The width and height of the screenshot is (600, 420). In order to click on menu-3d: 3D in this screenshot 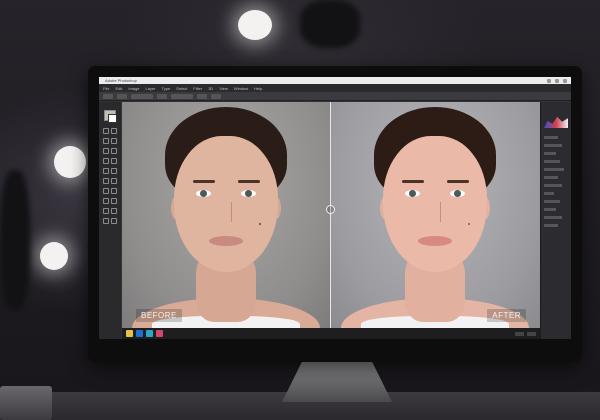, I will do `click(210, 88)`.